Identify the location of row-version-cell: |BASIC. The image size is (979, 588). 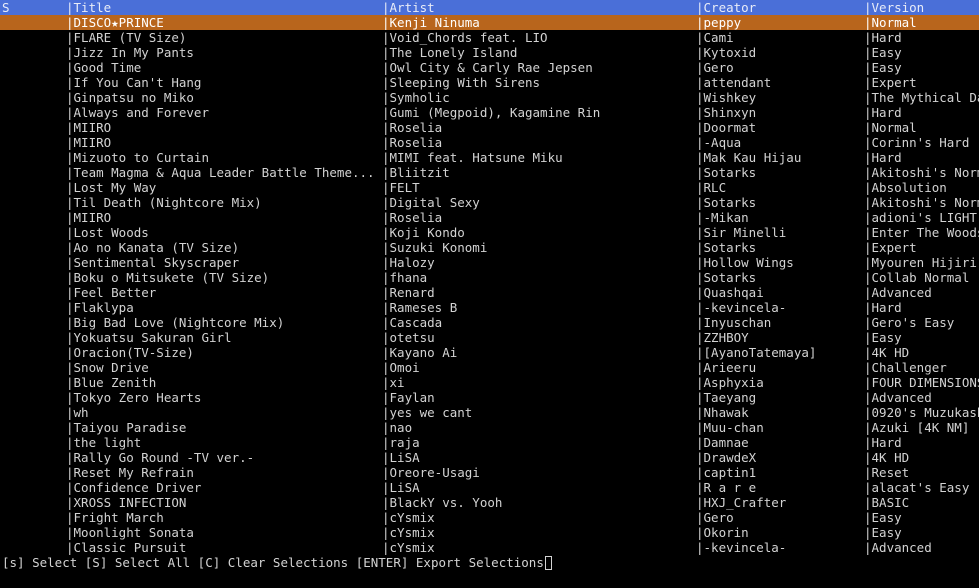
(887, 502).